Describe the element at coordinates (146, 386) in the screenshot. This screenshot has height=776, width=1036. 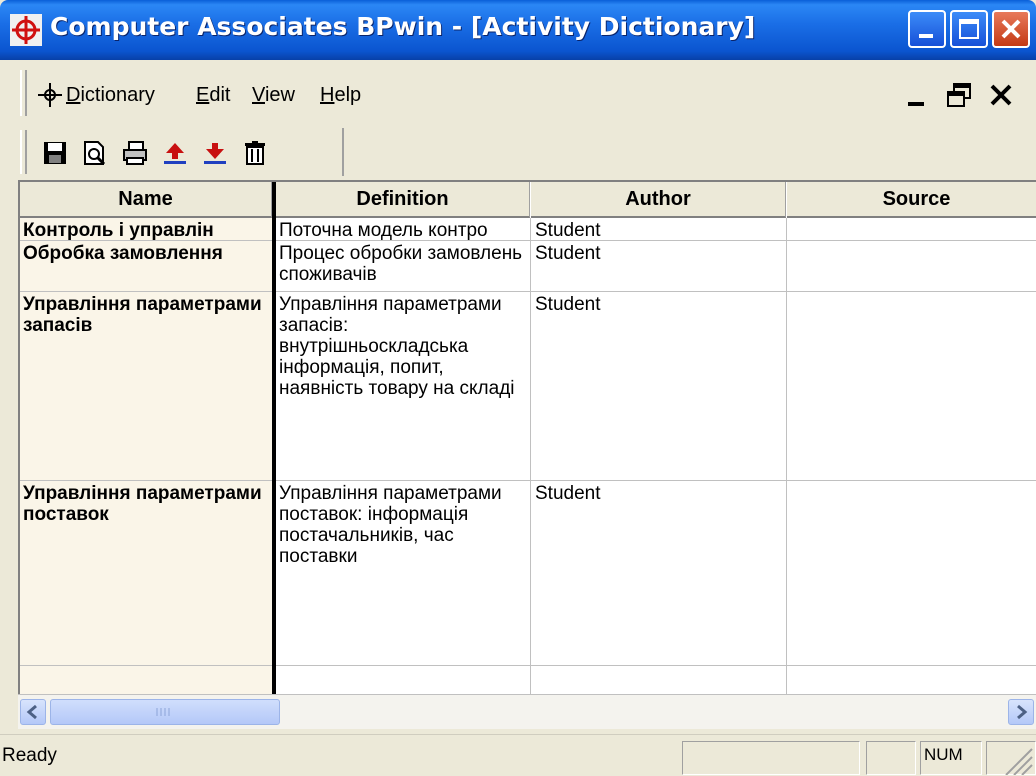
I see `cell-name: Управління параметрами запасів` at that location.